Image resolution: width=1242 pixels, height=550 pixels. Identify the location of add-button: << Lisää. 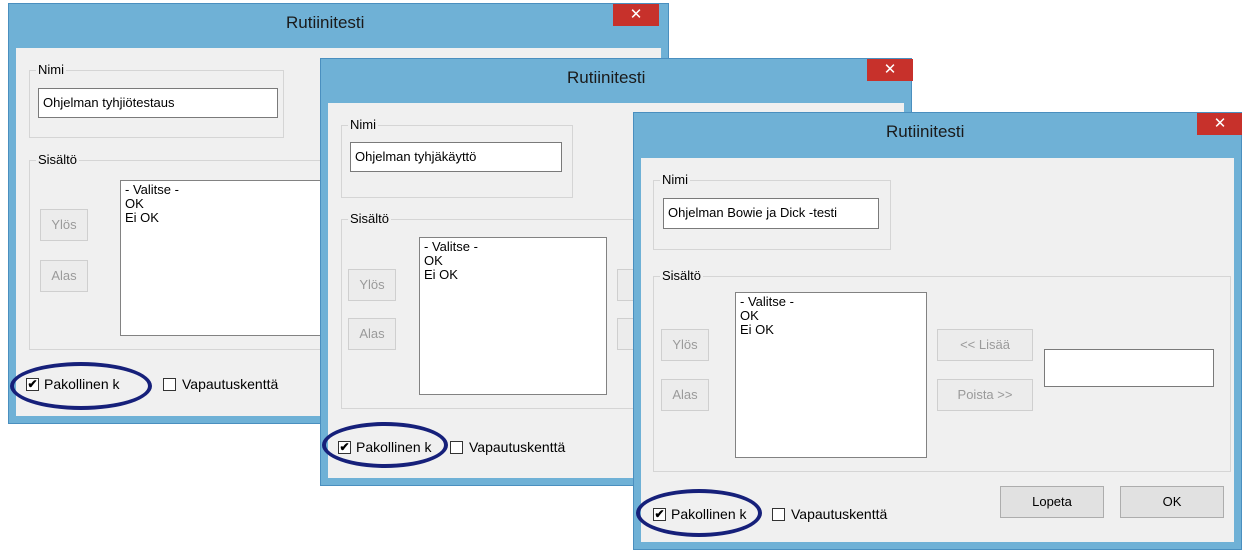
(985, 345).